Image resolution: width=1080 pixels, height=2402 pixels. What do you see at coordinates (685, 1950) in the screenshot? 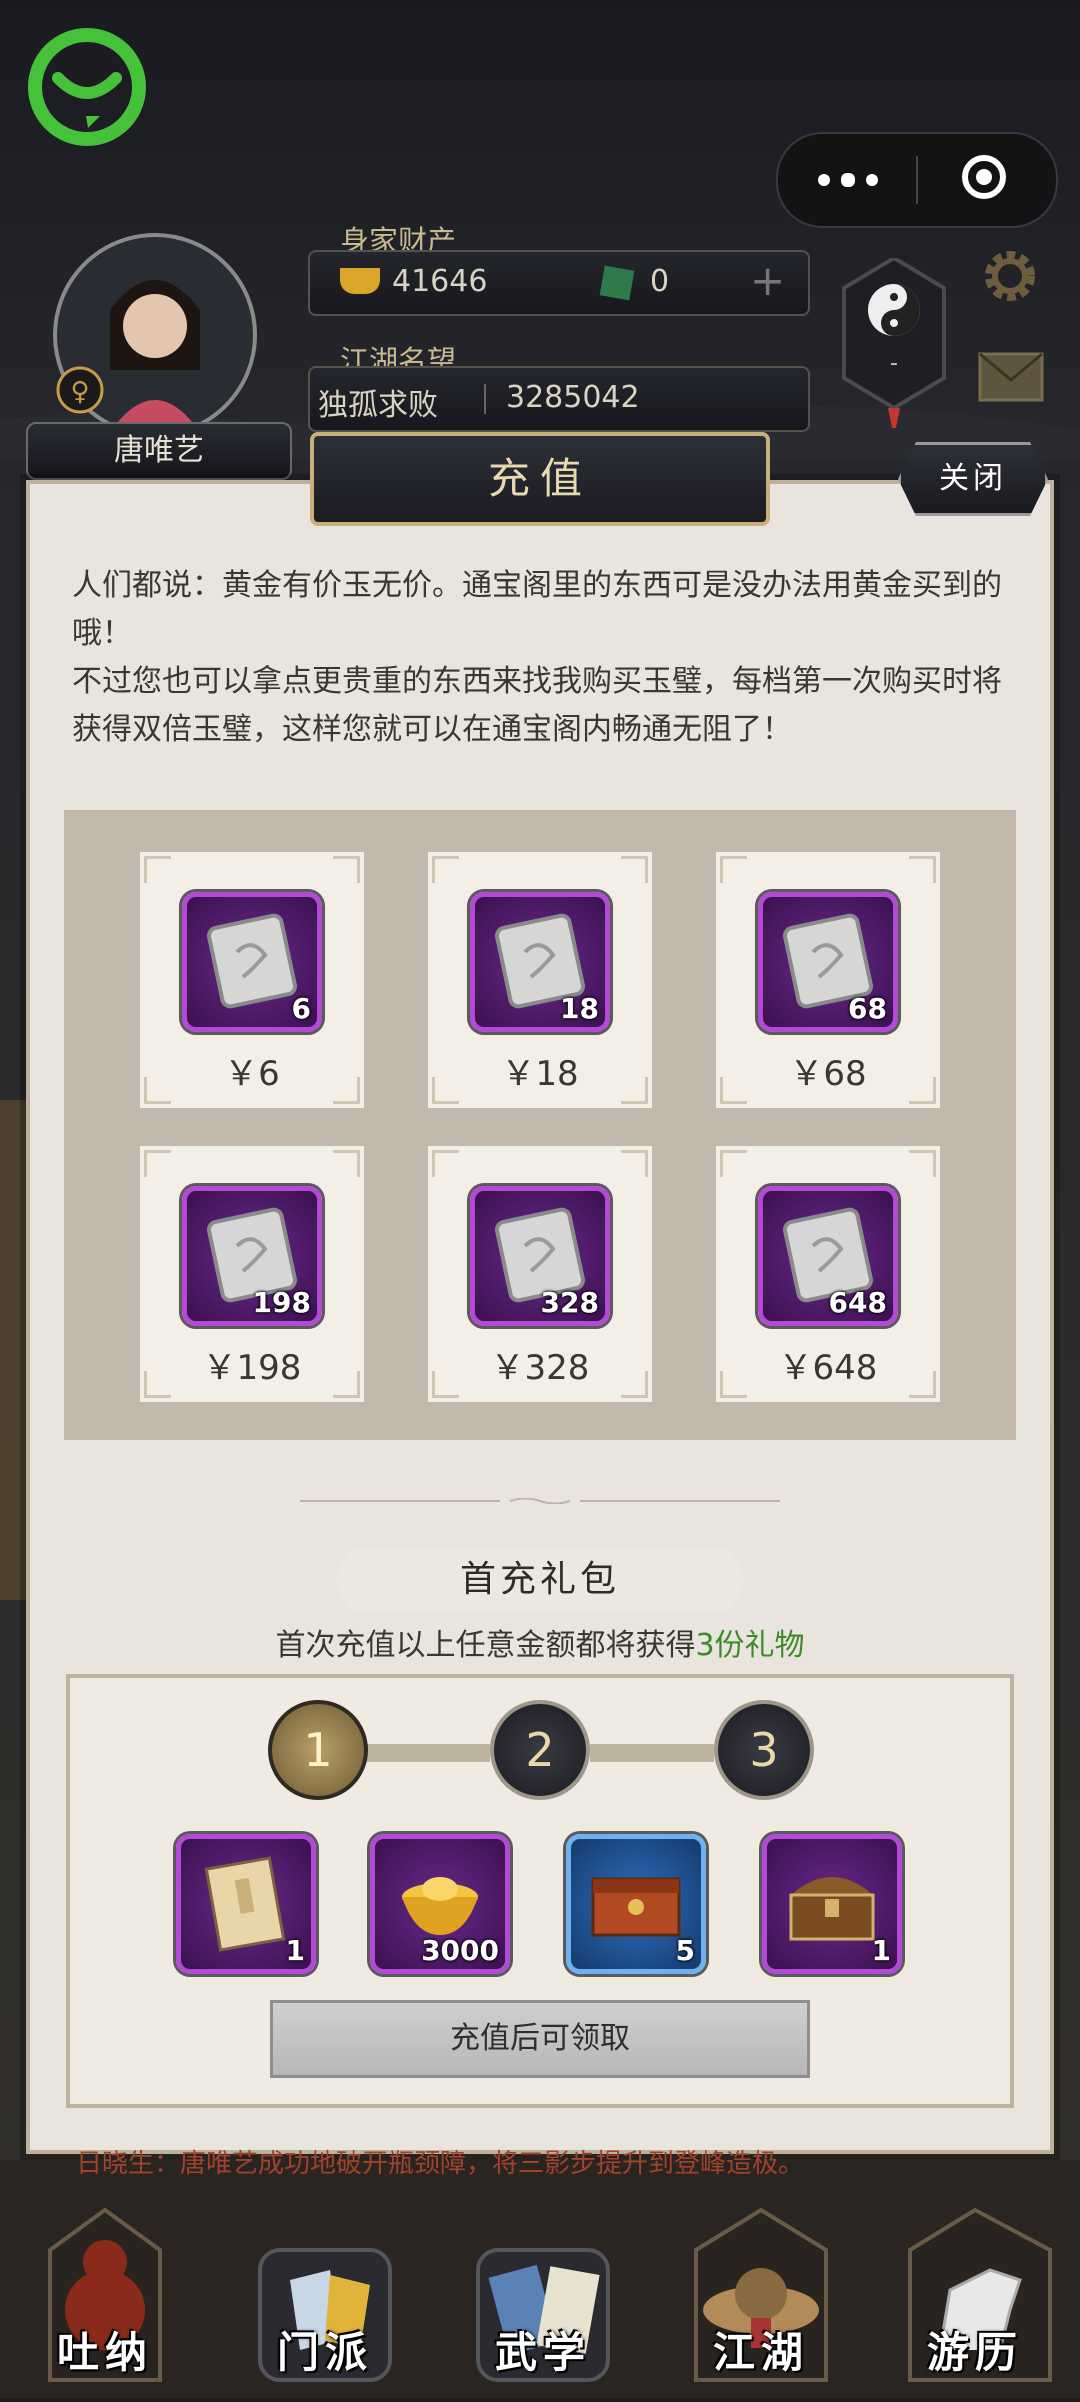
I see `gift-qty: 5` at bounding box center [685, 1950].